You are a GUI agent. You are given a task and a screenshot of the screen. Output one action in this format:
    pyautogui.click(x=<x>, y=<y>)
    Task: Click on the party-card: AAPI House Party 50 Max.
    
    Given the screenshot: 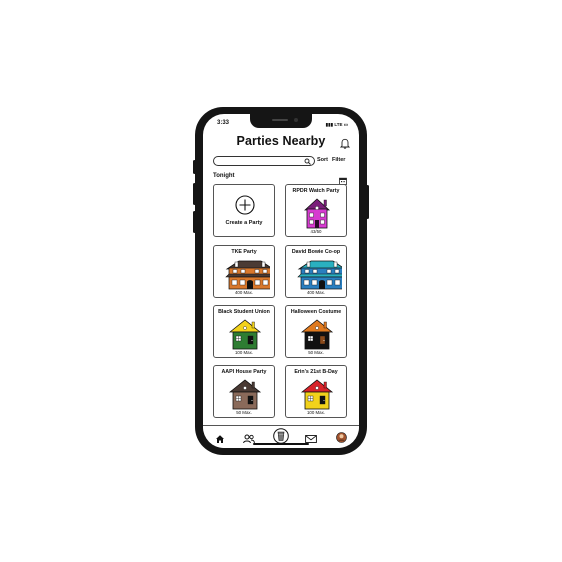 What is the action you would take?
    pyautogui.click(x=244, y=391)
    